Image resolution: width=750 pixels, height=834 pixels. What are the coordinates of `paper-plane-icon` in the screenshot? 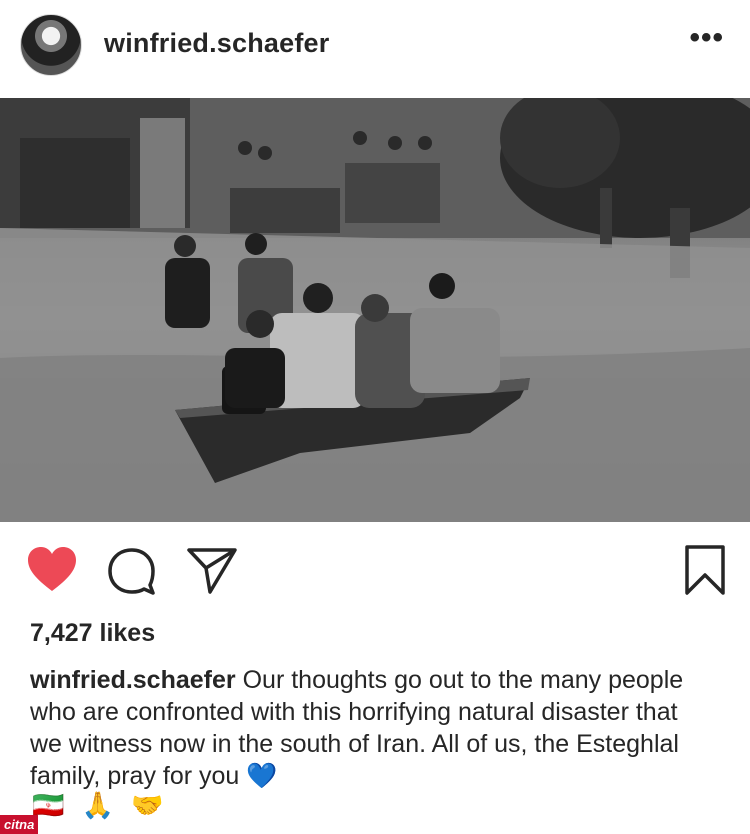 It's located at (212, 570).